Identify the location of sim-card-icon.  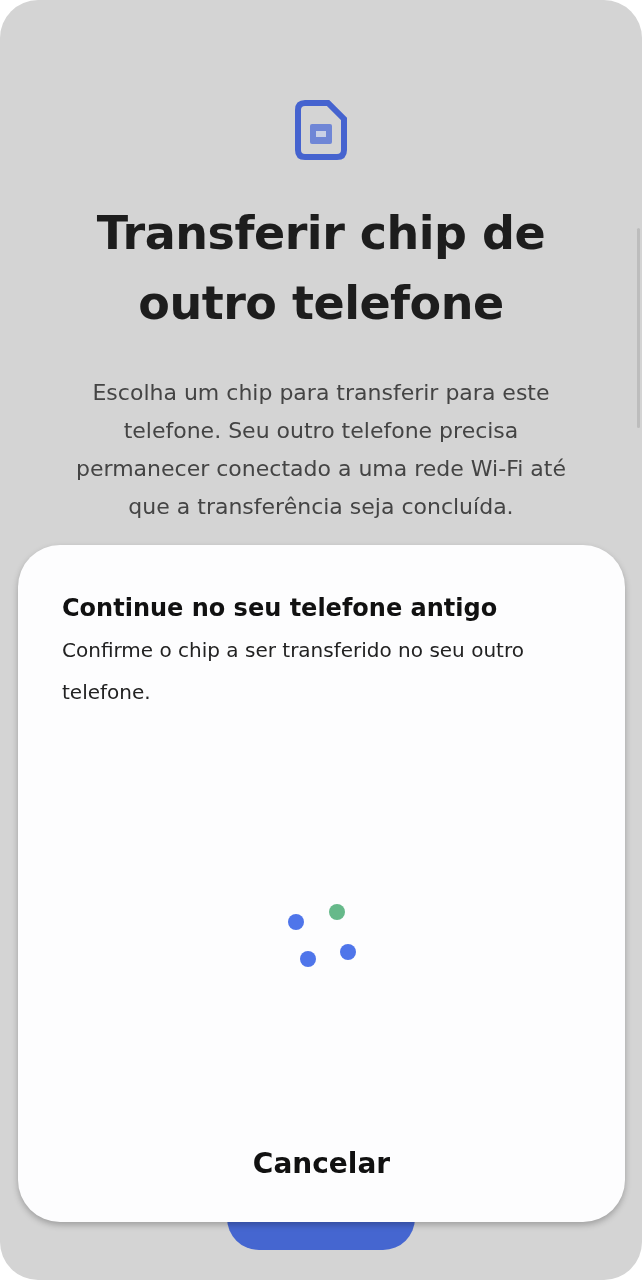
(321, 130).